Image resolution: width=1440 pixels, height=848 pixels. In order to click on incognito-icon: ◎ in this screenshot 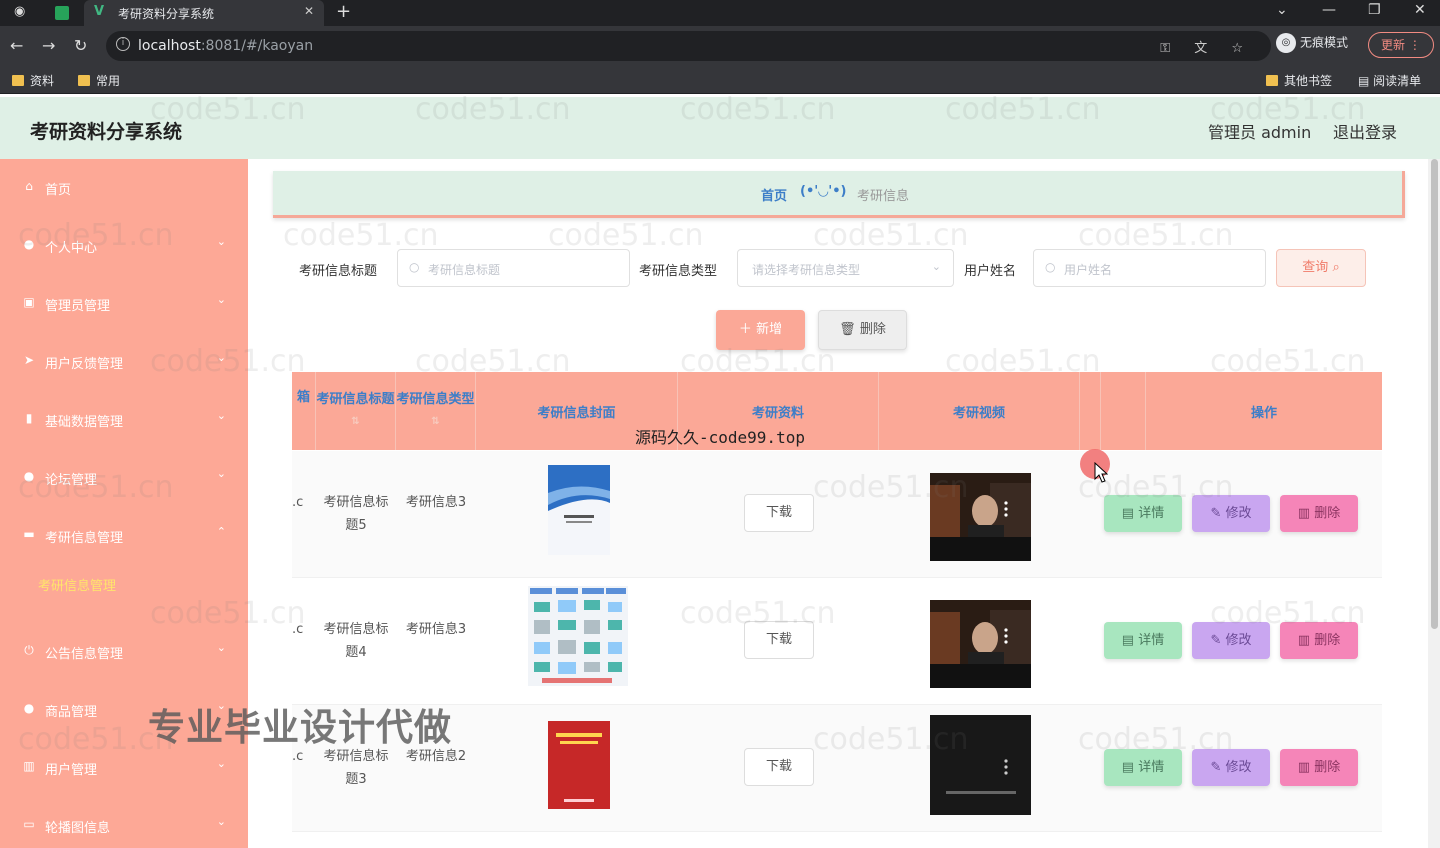, I will do `click(1286, 43)`.